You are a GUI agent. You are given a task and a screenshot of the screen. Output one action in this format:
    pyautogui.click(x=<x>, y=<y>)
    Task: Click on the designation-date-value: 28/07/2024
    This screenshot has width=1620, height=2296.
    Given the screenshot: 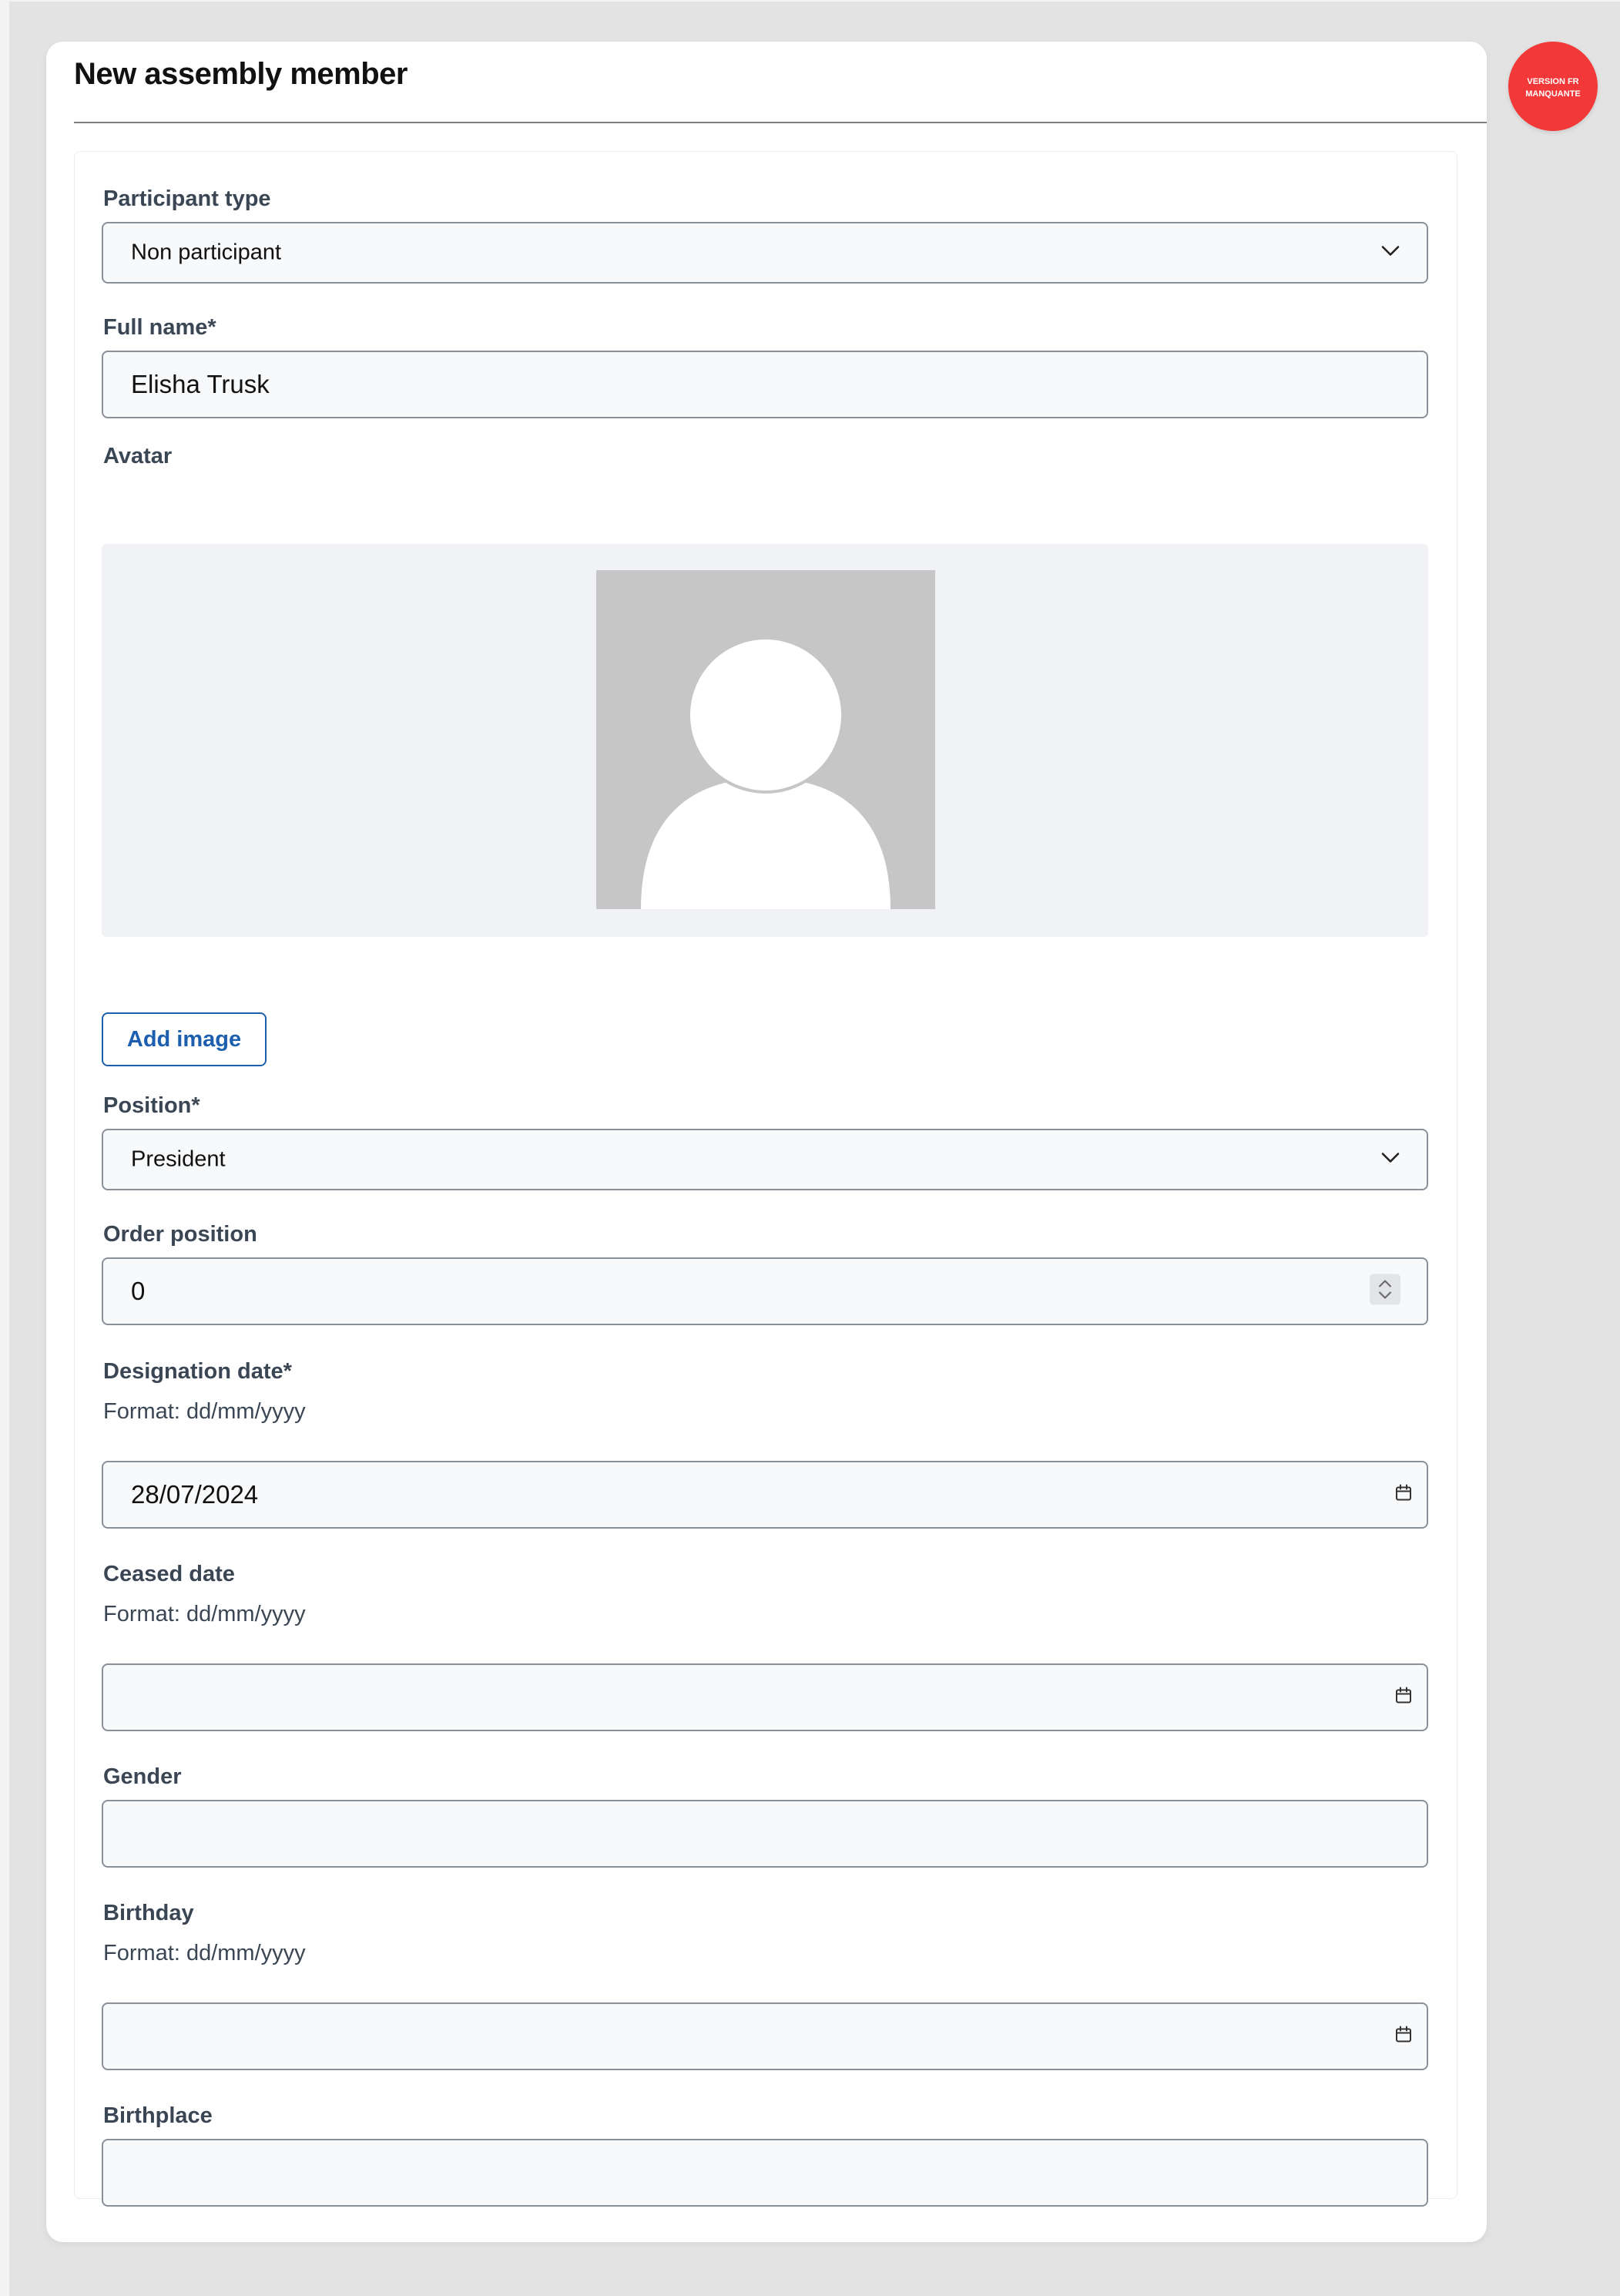 What is the action you would take?
    pyautogui.click(x=195, y=1495)
    